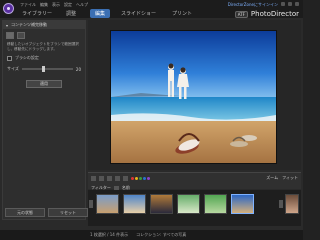 Image resolution: width=320 pixels, height=240 pixels. What do you see at coordinates (44, 35) in the screenshot?
I see `tool-row` at bounding box center [44, 35].